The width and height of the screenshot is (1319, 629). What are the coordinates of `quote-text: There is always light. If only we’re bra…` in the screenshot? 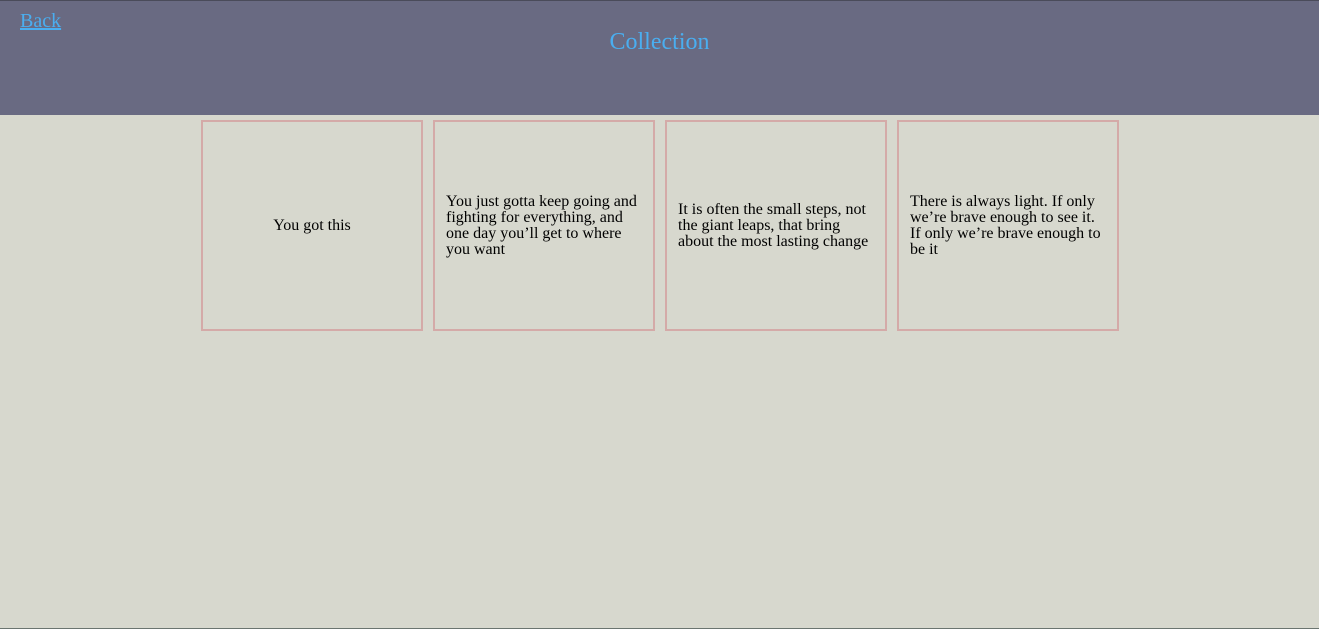 It's located at (1005, 225).